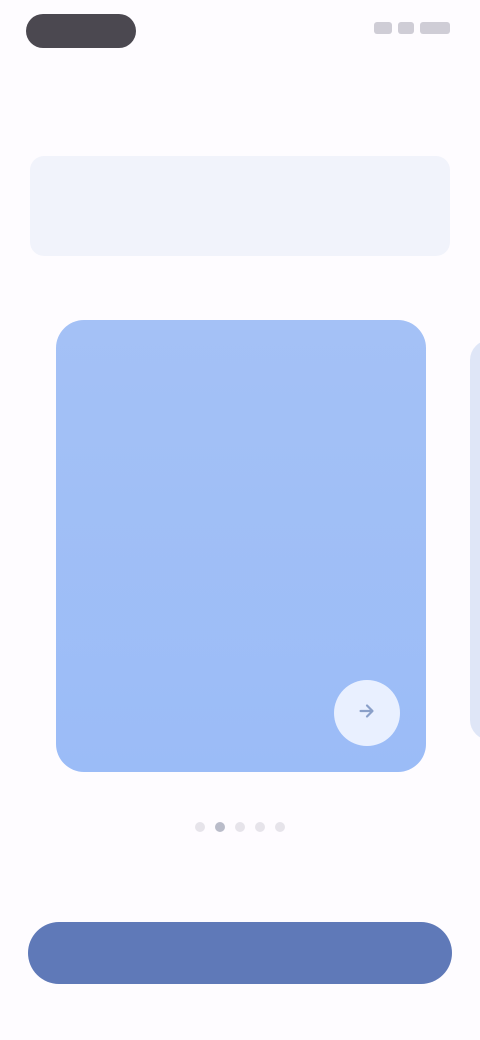  Describe the element at coordinates (475, 540) in the screenshot. I see `next-card-peek` at that location.